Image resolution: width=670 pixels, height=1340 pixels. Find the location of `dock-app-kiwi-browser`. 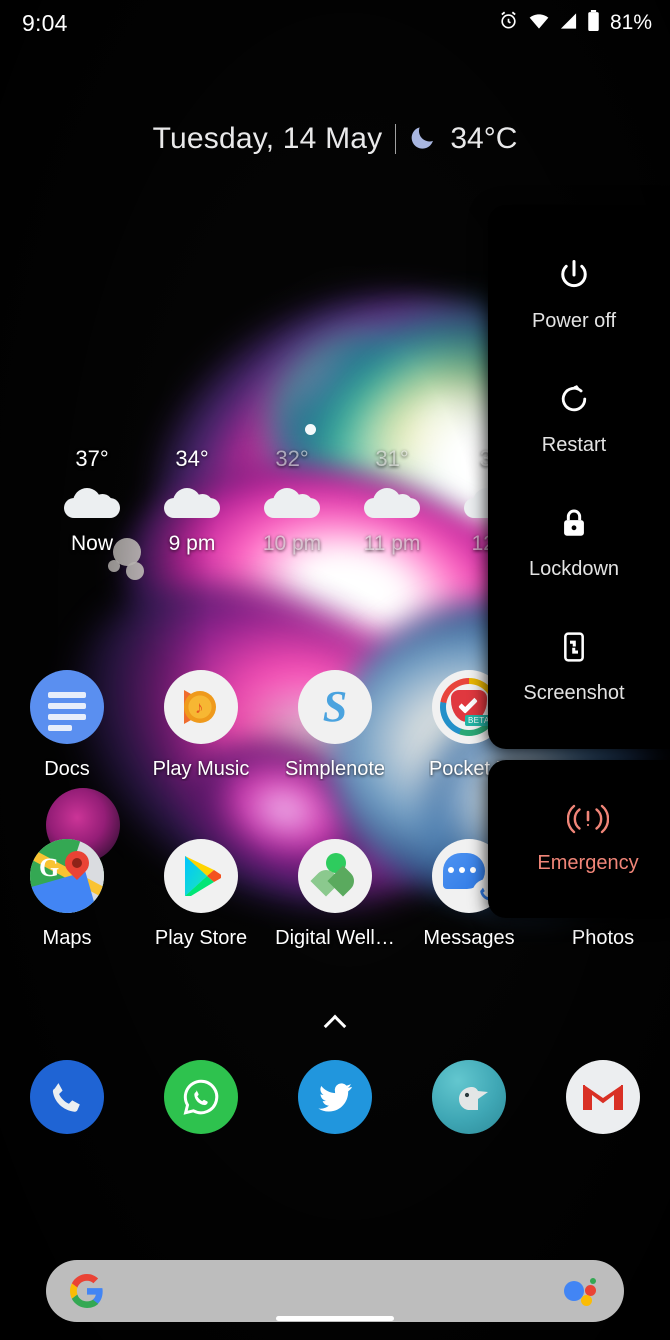

dock-app-kiwi-browser is located at coordinates (469, 1097).